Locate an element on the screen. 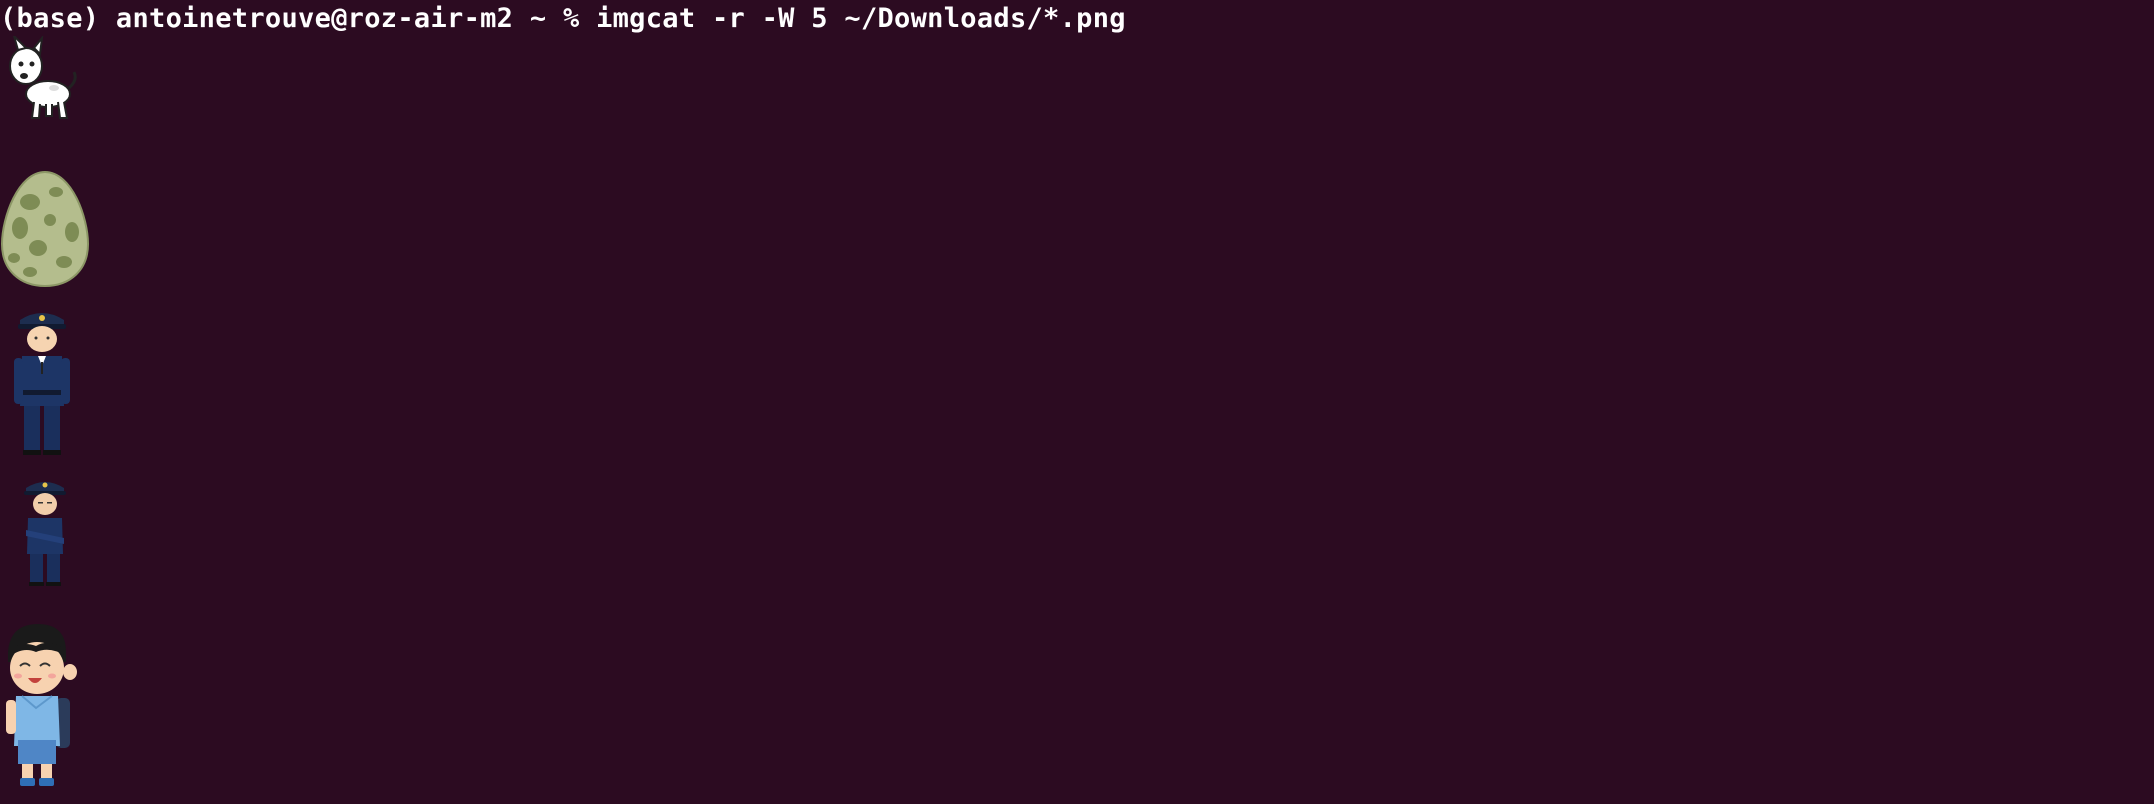 This screenshot has height=804, width=2154. police-officer-image is located at coordinates (42, 381).